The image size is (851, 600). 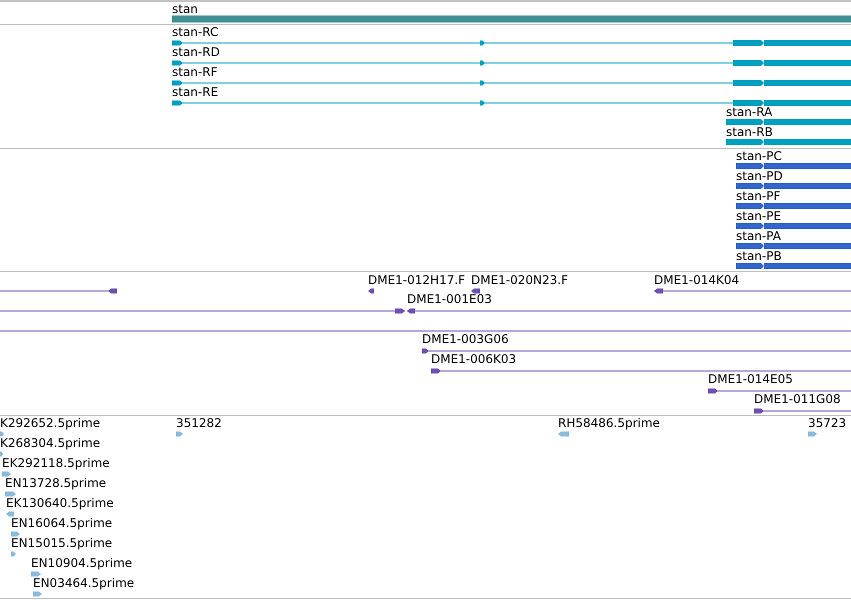 I want to click on feature-label: K292652.5prime, so click(x=50, y=423).